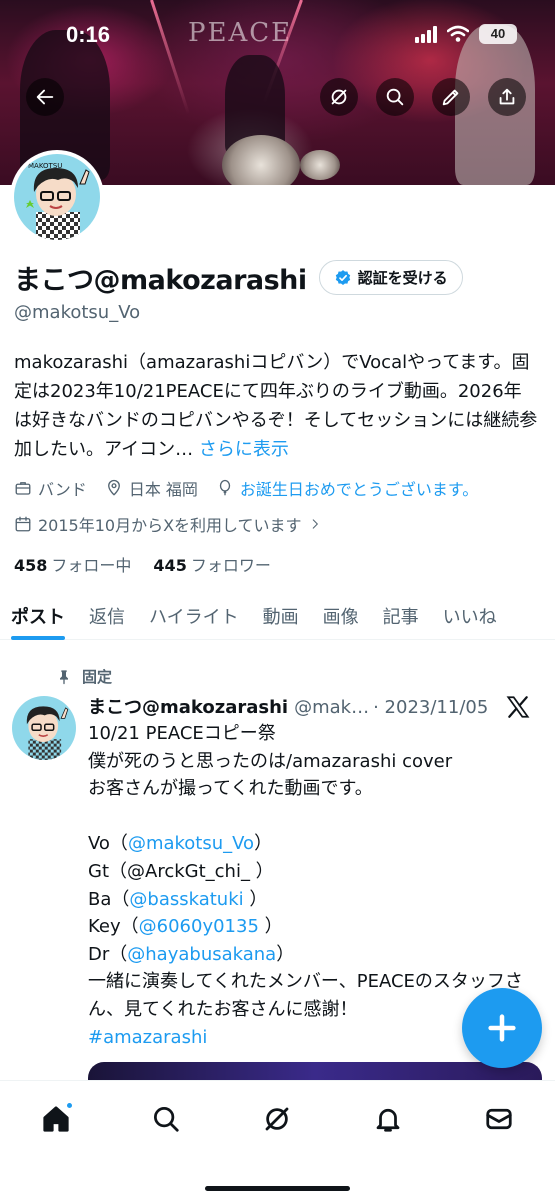 The height and width of the screenshot is (1200, 555). Describe the element at coordinates (58, 201) in the screenshot. I see `avatar-character-icon: MAKOTSU` at that location.